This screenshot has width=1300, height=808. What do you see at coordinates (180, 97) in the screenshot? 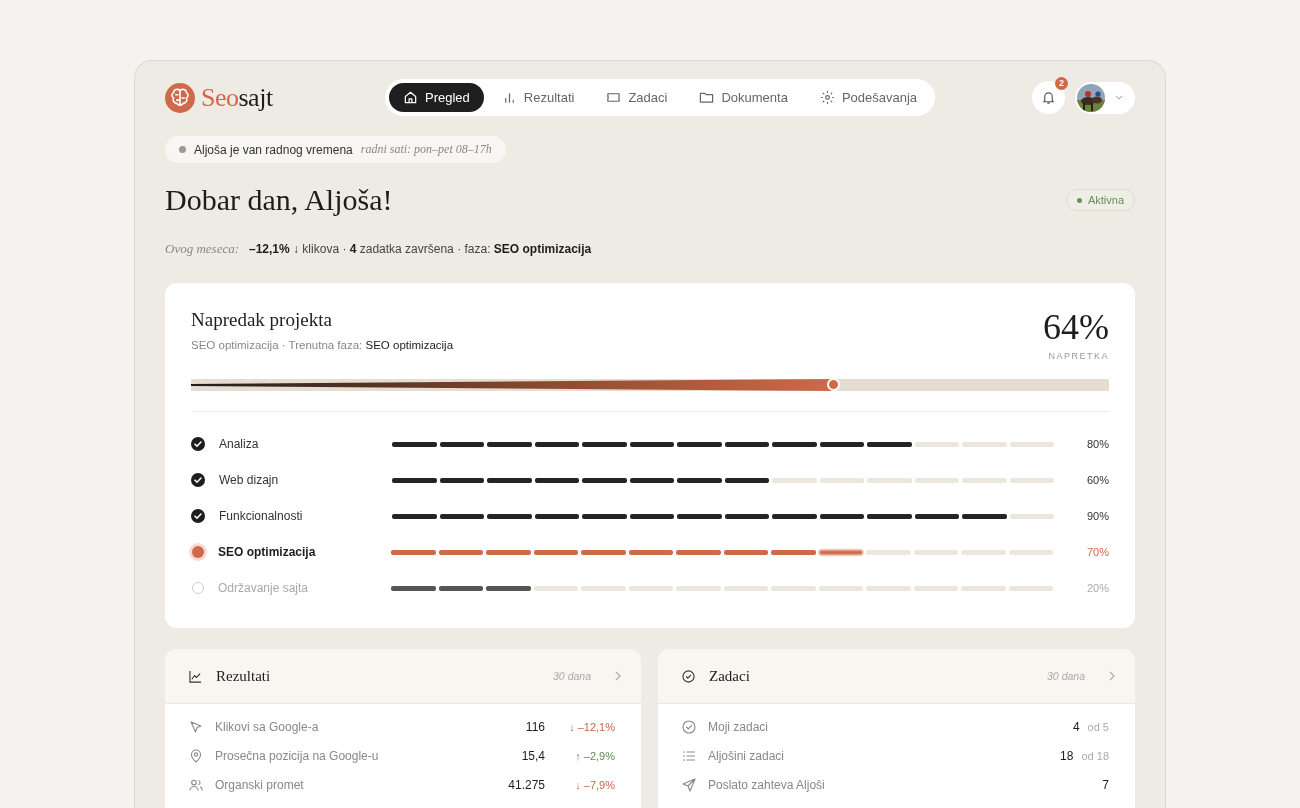
I see `brain-logo-icon` at bounding box center [180, 97].